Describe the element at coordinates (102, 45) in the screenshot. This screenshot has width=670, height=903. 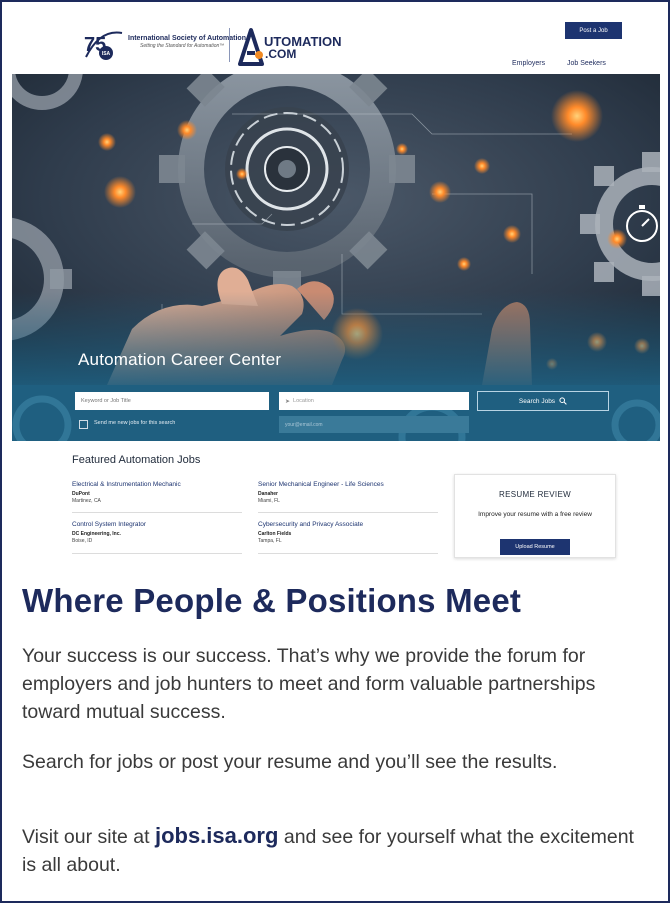
I see `isa-75-logo: 75 ISA` at that location.